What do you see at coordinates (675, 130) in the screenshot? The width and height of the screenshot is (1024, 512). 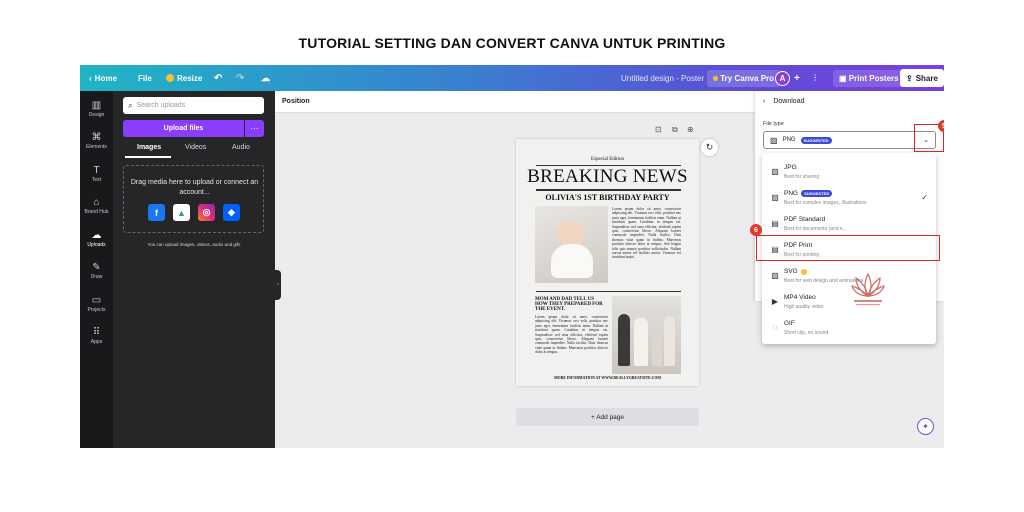 I see `duplicate-page-icon: ⧉` at bounding box center [675, 130].